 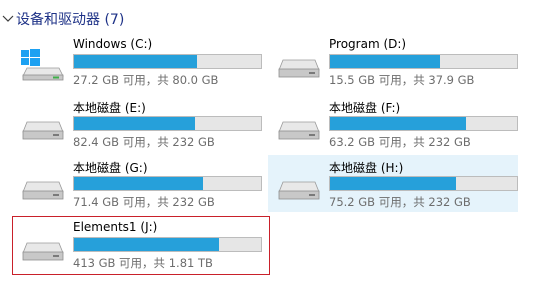 I want to click on drive-name: Elements1 (J:), so click(x=115, y=227).